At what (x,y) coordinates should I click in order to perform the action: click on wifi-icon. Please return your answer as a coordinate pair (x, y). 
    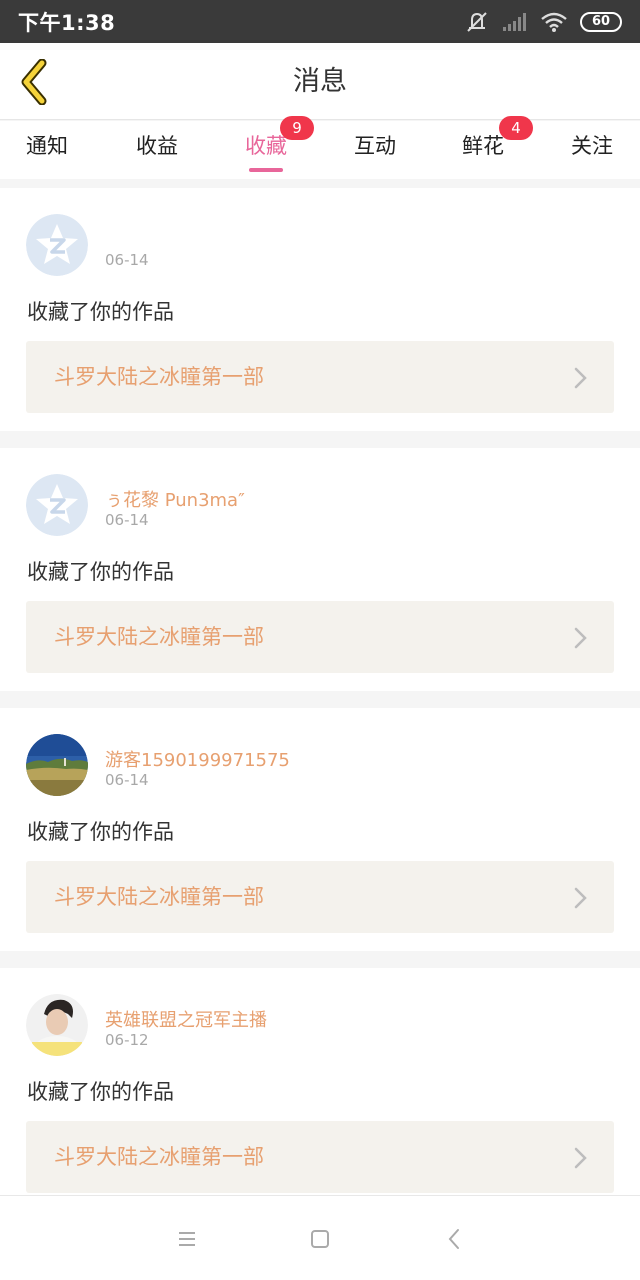
    Looking at the image, I should click on (554, 22).